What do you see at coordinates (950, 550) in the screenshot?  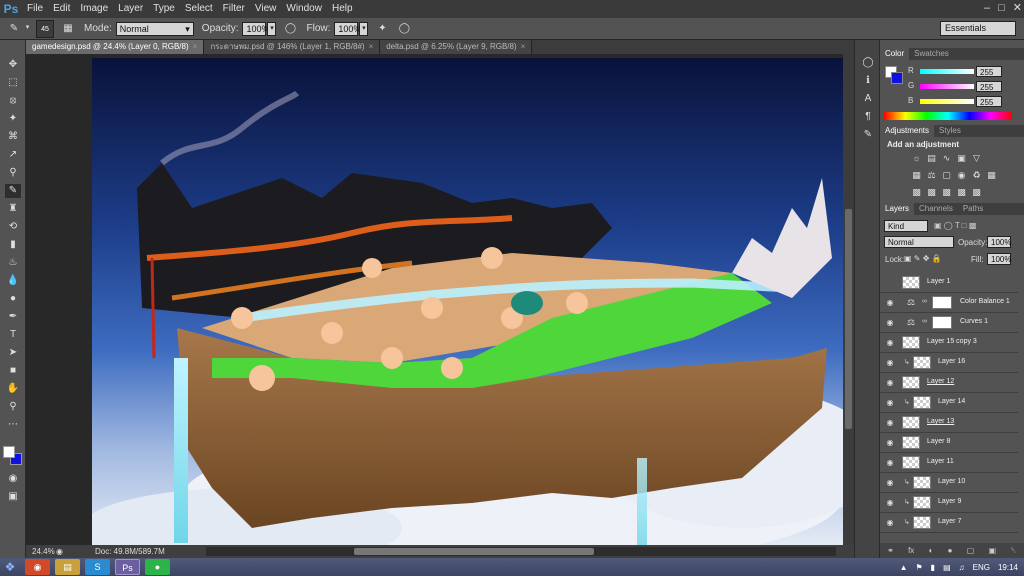 I see `adjustment-layer-icon: ●` at bounding box center [950, 550].